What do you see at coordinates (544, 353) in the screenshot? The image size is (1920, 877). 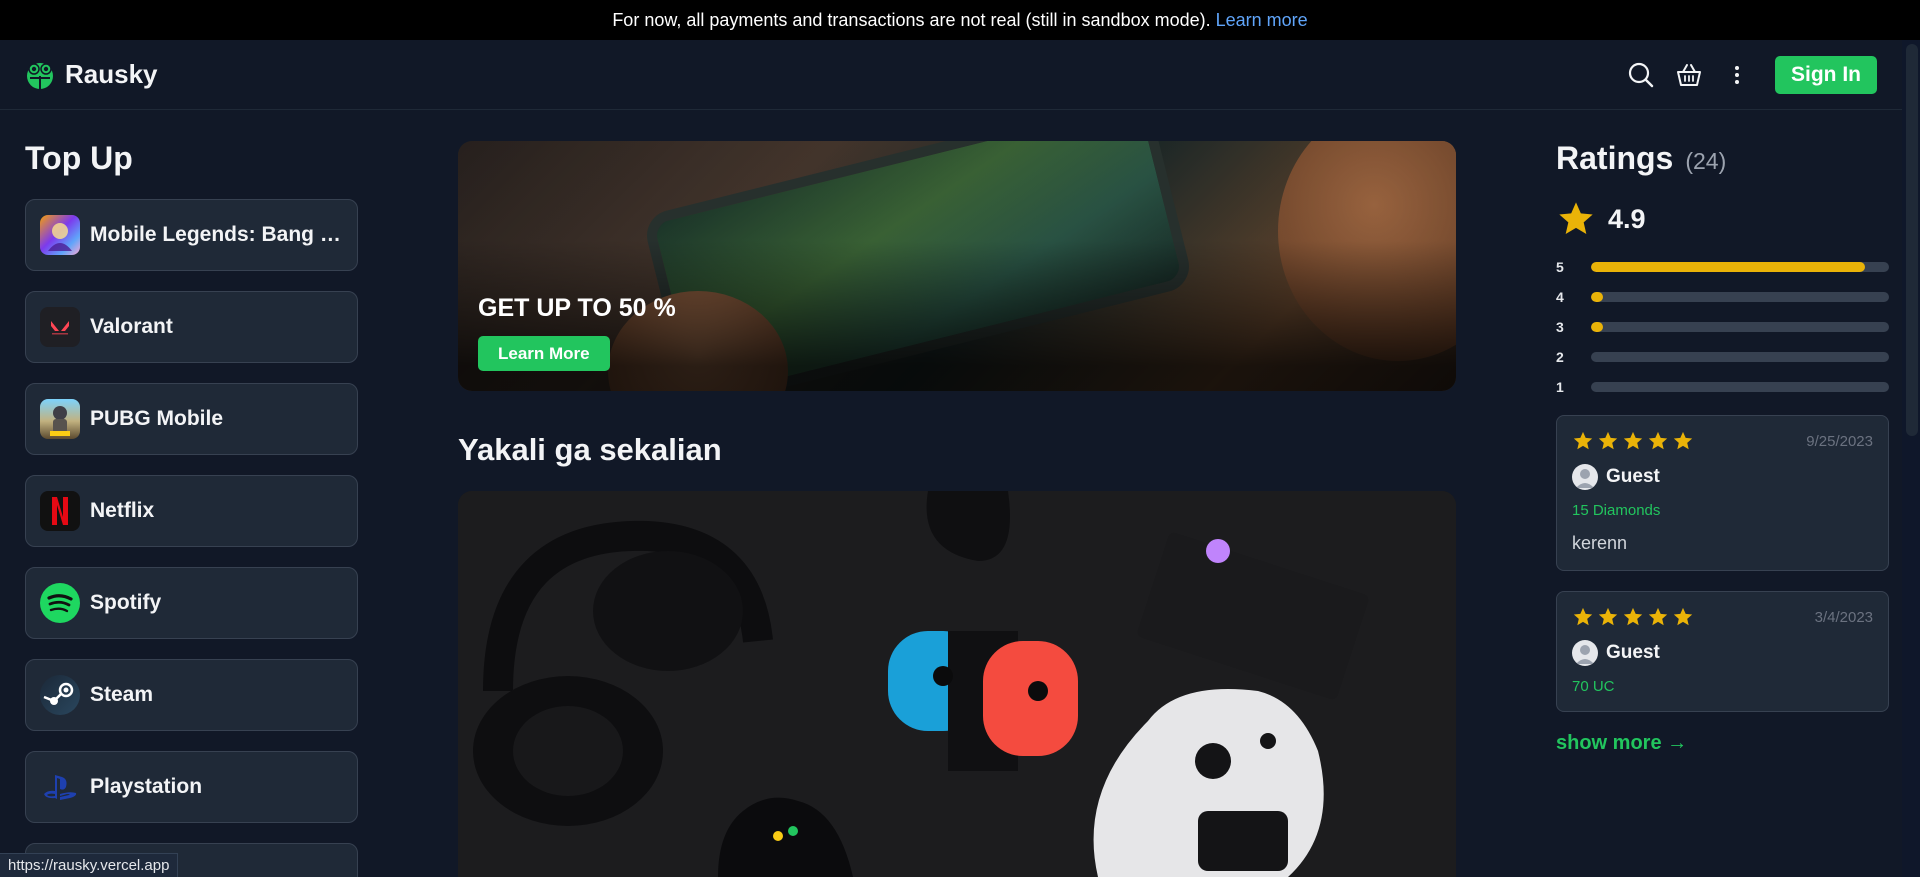 I see `hero-learn-more-button: Learn More` at bounding box center [544, 353].